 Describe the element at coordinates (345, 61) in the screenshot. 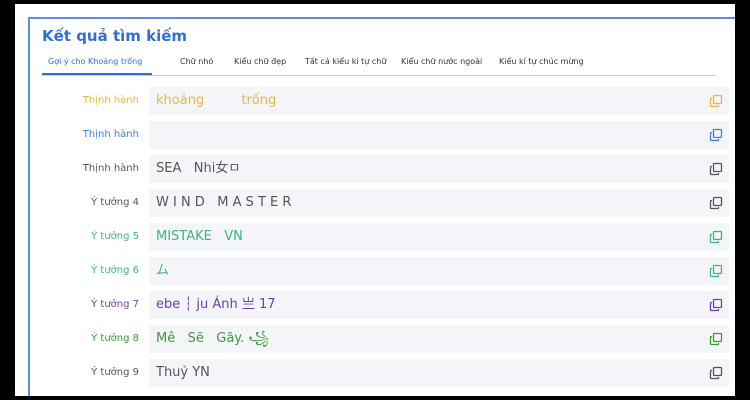

I see `tab-tat-ca-kieu-ki-tu: Tất cả kiểu kí tự chữ` at that location.